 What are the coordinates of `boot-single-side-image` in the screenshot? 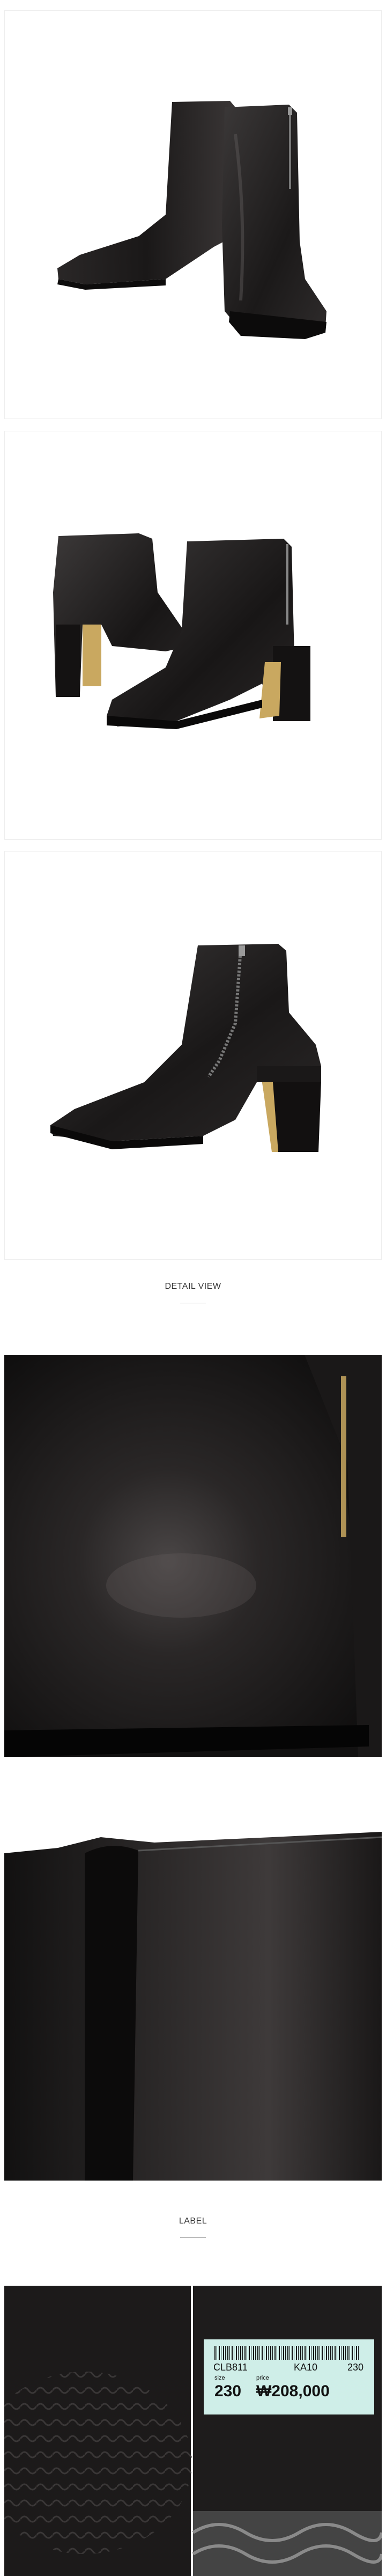 It's located at (185, 1048).